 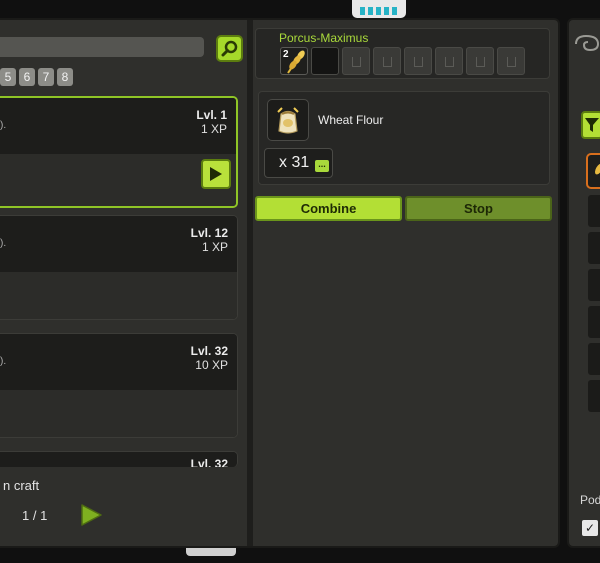 I want to click on inventory-slots: 2, so click(x=402, y=61).